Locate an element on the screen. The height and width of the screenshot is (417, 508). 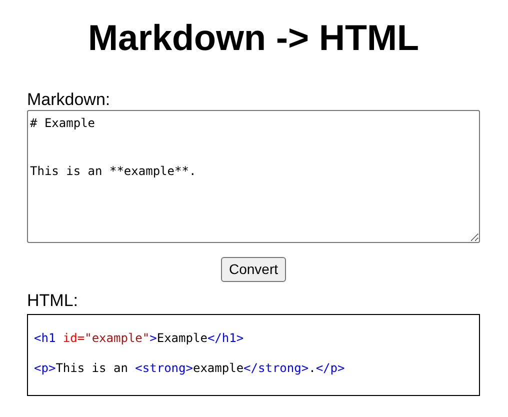
code-line: <h1 id="example">Example</h1> is located at coordinates (139, 338).